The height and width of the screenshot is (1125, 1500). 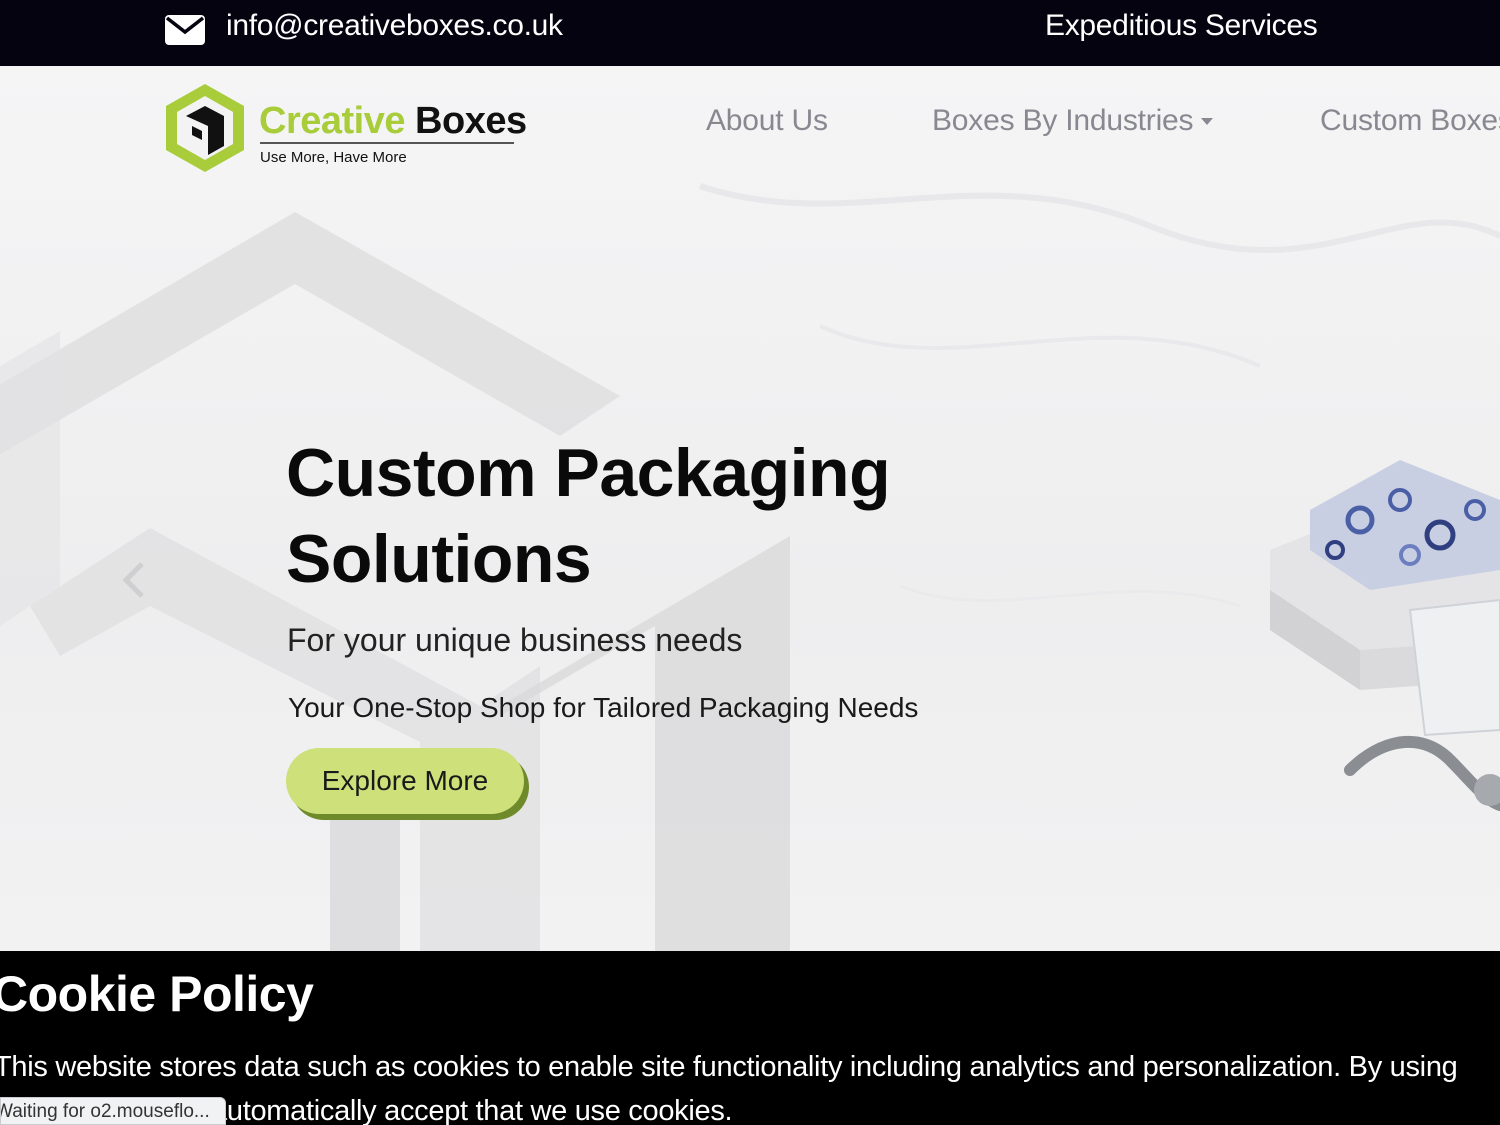 I want to click on nav-boxes-by-industries: Boxes By Industries, so click(x=1073, y=121).